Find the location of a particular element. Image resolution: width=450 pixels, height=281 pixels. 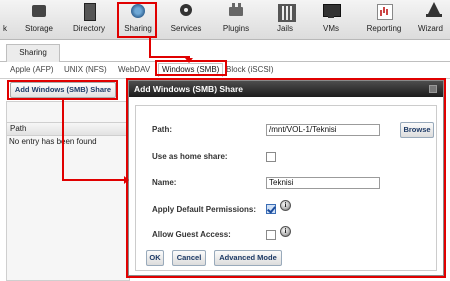

services-icon is located at coordinates (186, 11).